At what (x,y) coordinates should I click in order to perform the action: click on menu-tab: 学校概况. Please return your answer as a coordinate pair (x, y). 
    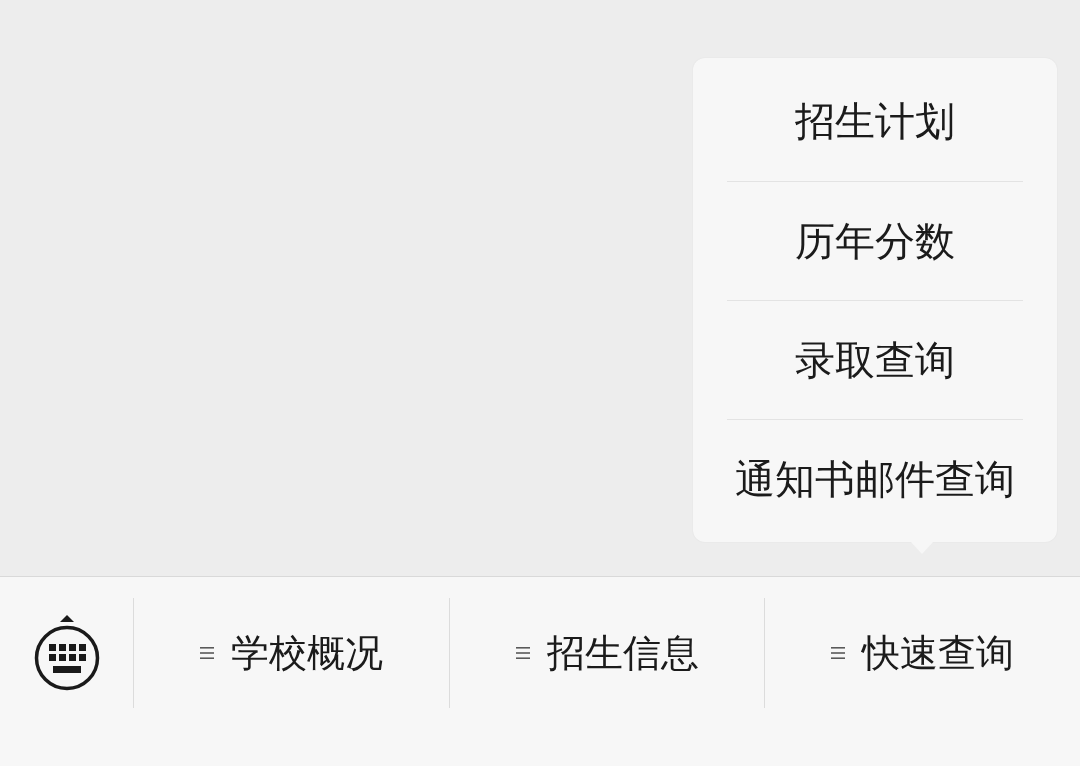
    Looking at the image, I should click on (291, 653).